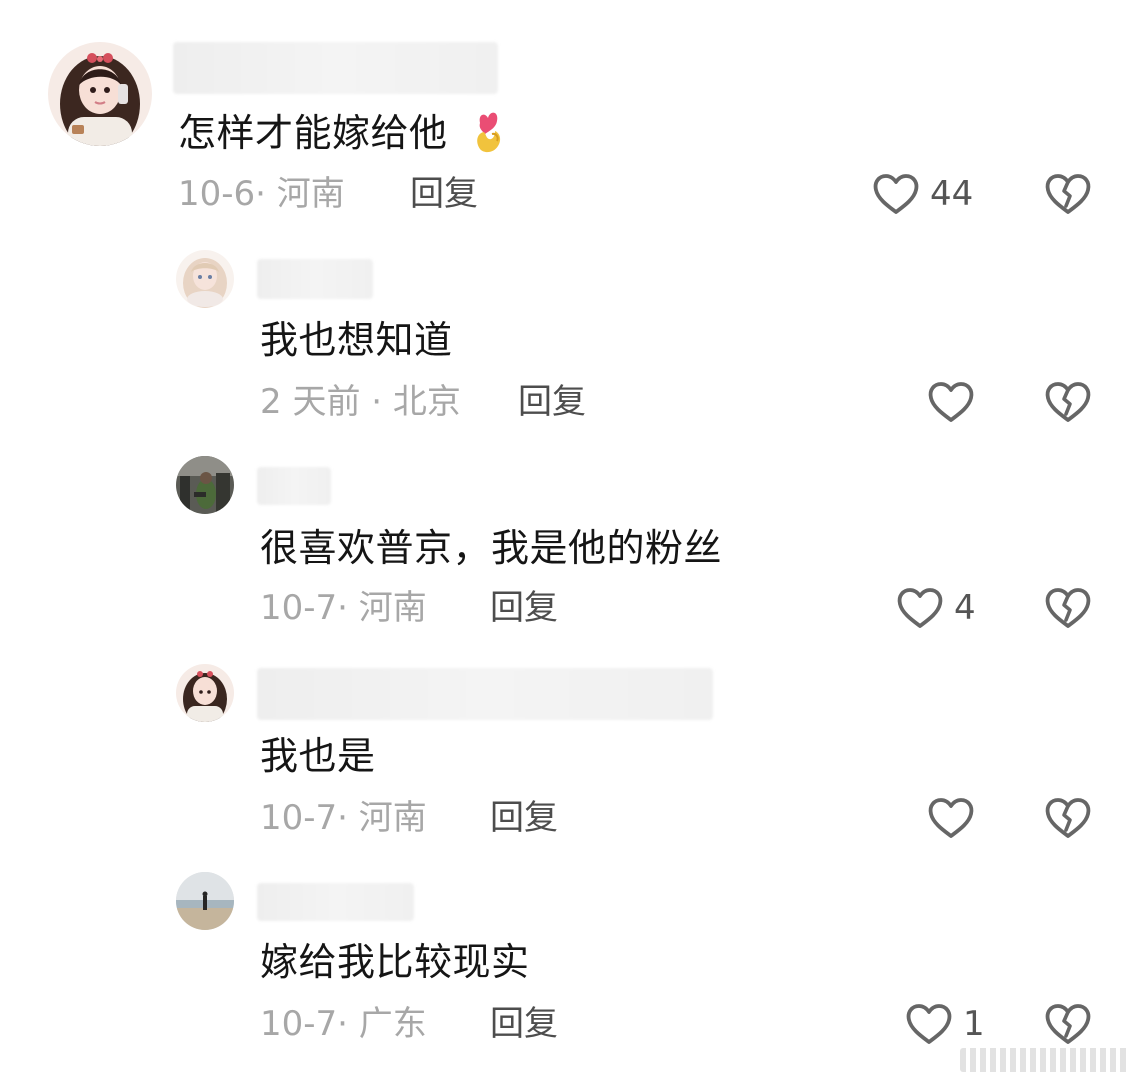  I want to click on comment-text: 嫁给我比较现实, so click(395, 962).